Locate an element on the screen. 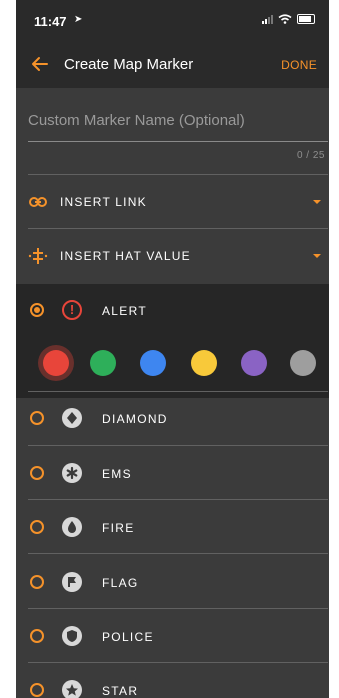 Image resolution: width=339 pixels, height=698 pixels. back-arrow-icon is located at coordinates (40, 64).